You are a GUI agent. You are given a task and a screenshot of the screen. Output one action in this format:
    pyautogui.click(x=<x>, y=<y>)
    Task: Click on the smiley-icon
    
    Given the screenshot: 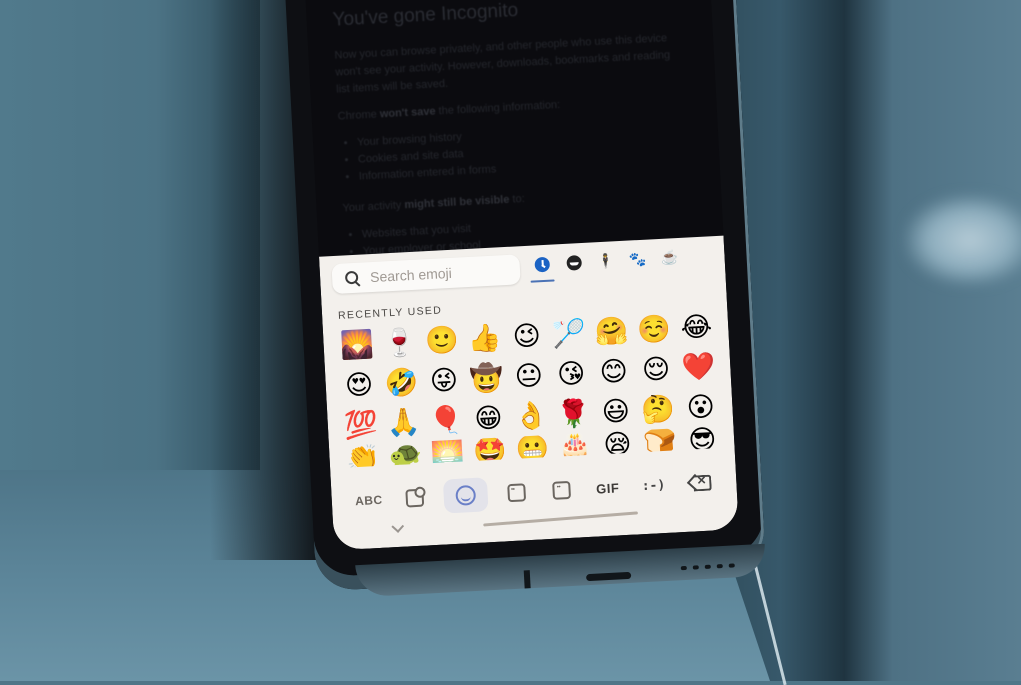 What is the action you would take?
    pyautogui.click(x=573, y=262)
    